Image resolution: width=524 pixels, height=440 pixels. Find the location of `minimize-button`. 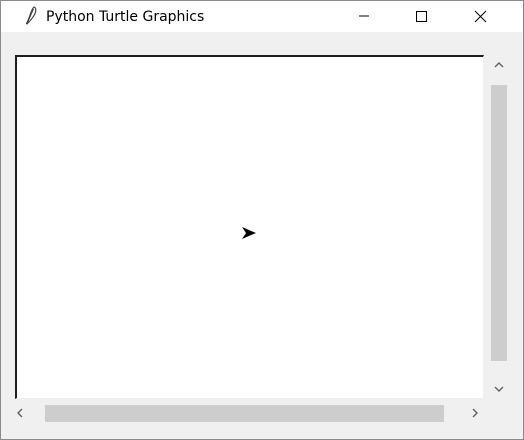

minimize-button is located at coordinates (364, 16).